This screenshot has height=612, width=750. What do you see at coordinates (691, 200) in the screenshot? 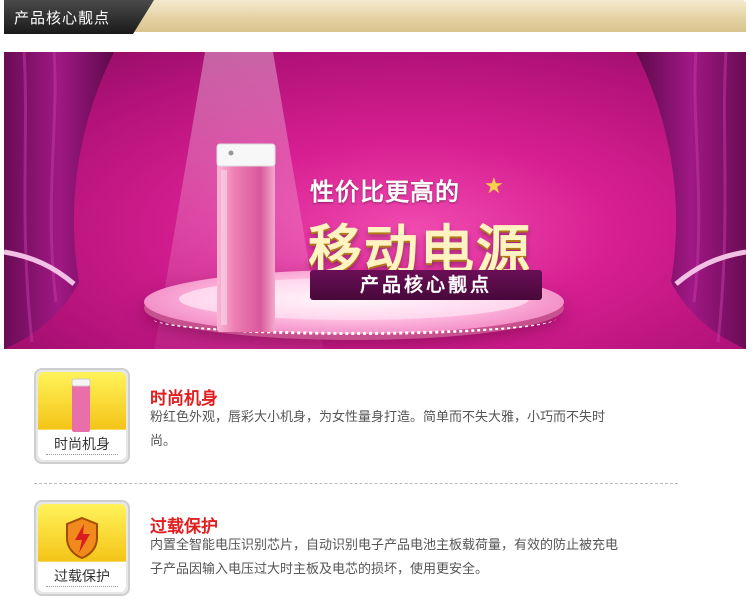
I see `right-curtain` at bounding box center [691, 200].